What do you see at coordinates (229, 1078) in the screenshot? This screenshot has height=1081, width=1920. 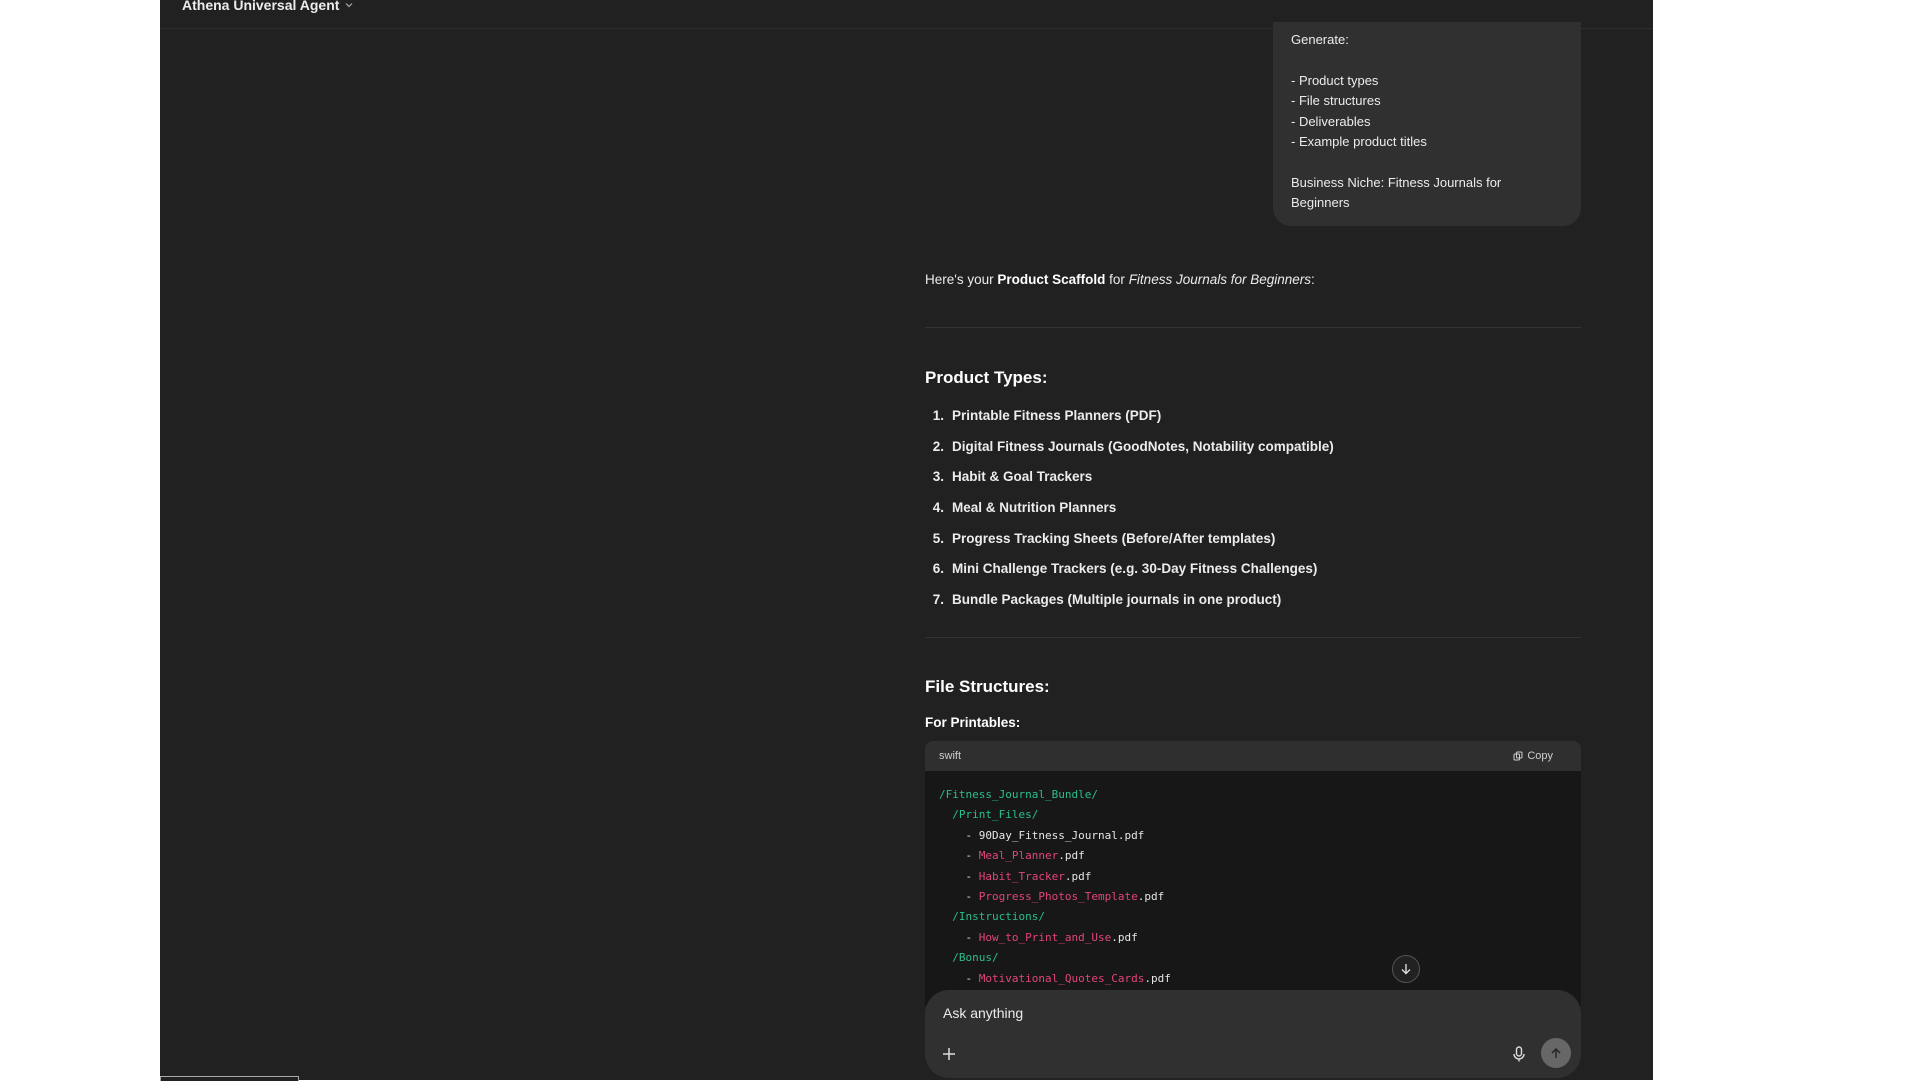 I see `taskbar-tab` at bounding box center [229, 1078].